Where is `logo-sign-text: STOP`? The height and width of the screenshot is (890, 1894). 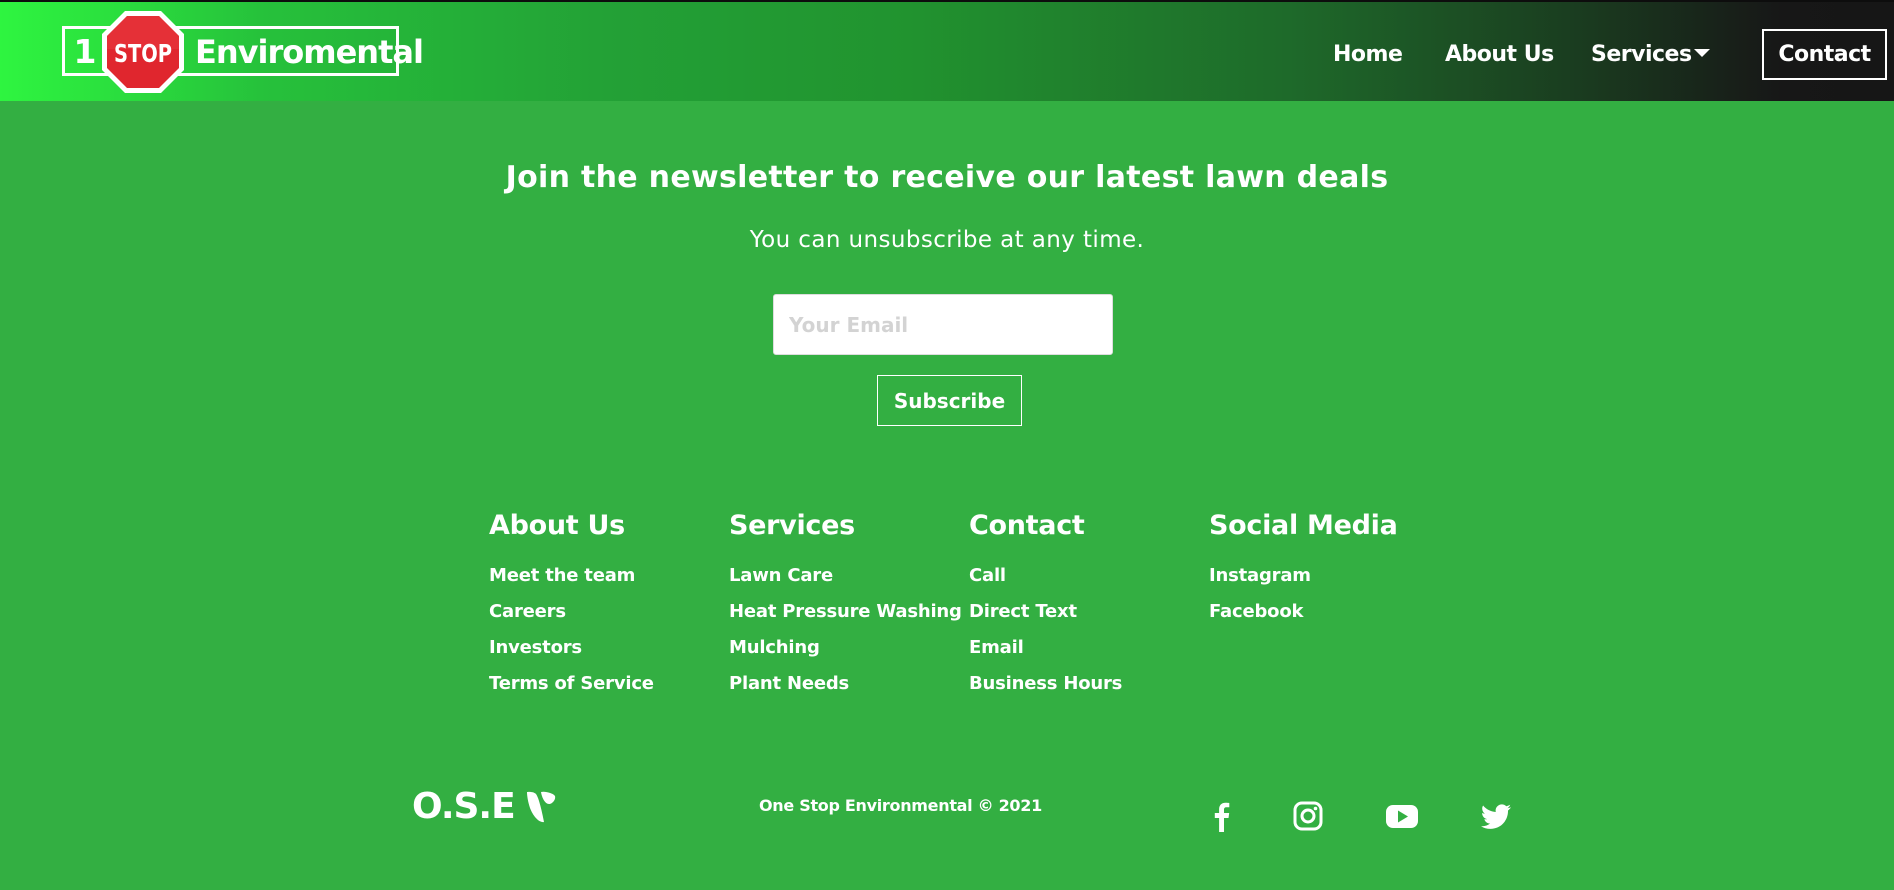
logo-sign-text: STOP is located at coordinates (143, 53).